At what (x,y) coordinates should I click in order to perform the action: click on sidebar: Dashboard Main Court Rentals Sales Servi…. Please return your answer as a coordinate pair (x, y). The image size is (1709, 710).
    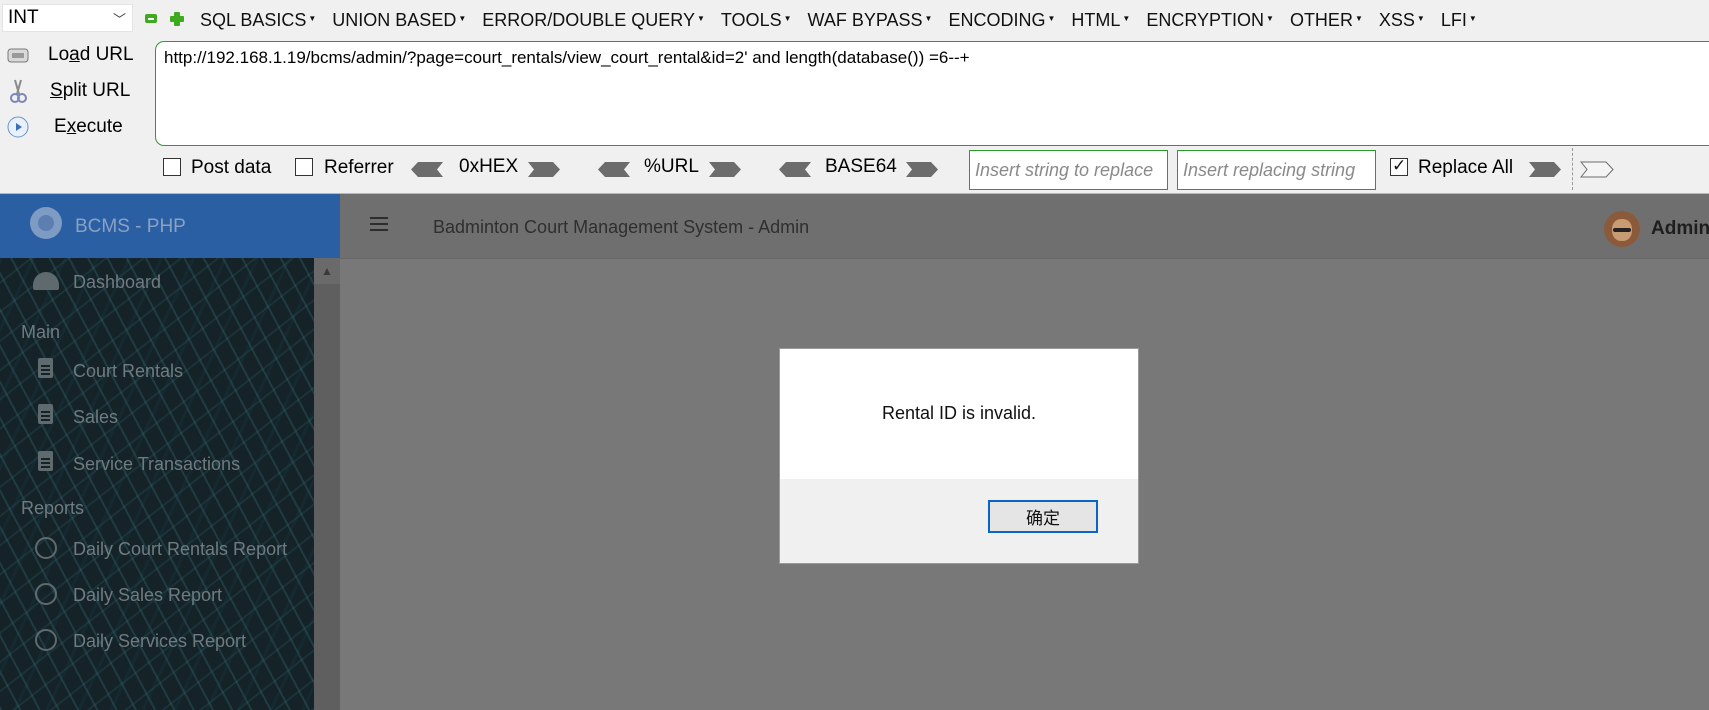
    Looking at the image, I should click on (157, 484).